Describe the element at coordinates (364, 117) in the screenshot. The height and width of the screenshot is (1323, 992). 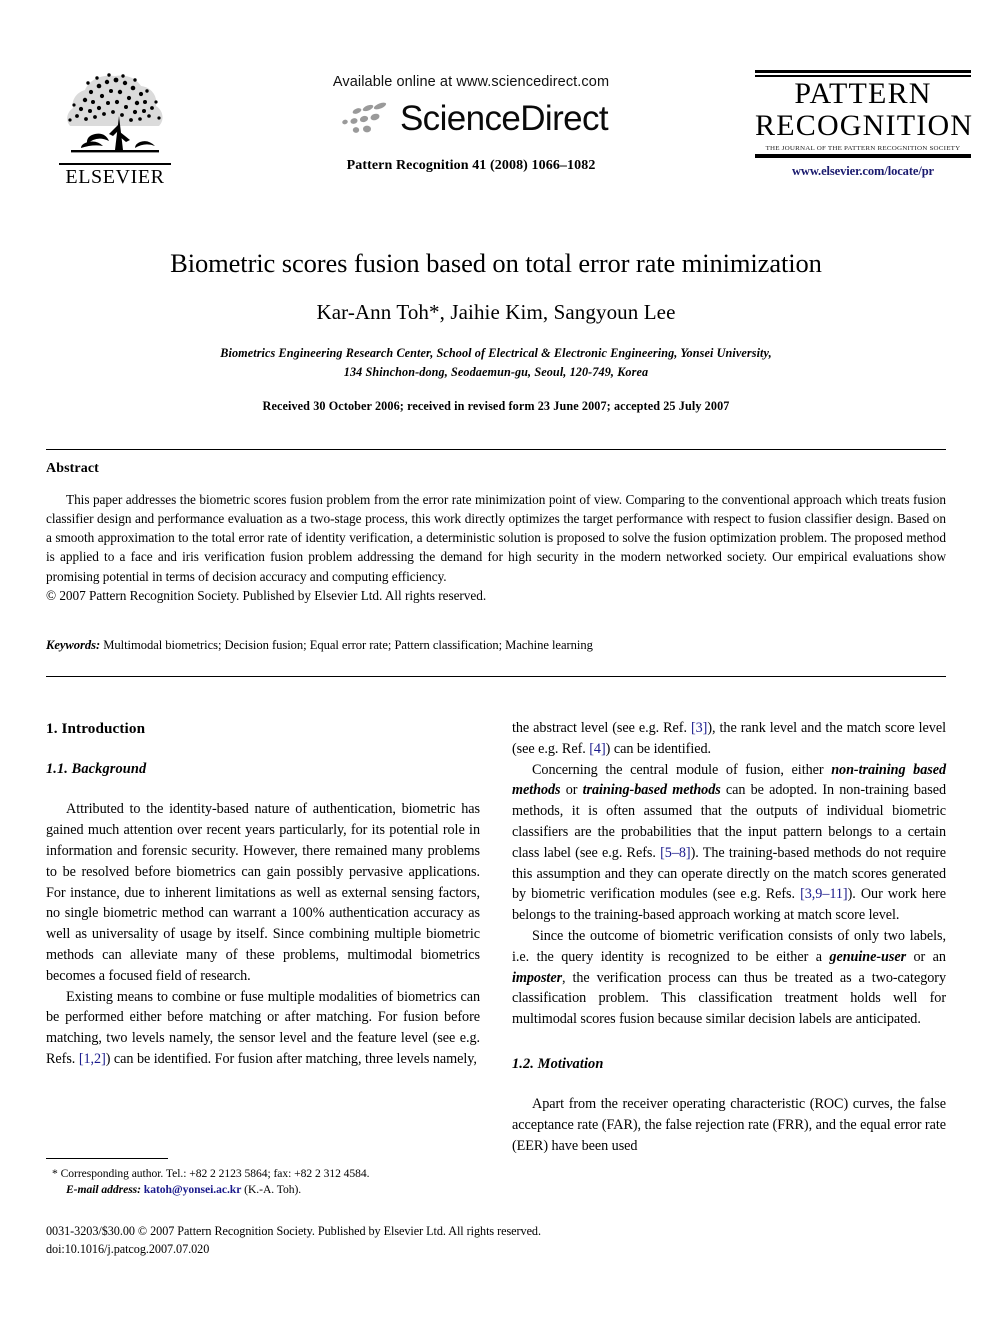
I see `sciencedirect-swoosh-icon` at that location.